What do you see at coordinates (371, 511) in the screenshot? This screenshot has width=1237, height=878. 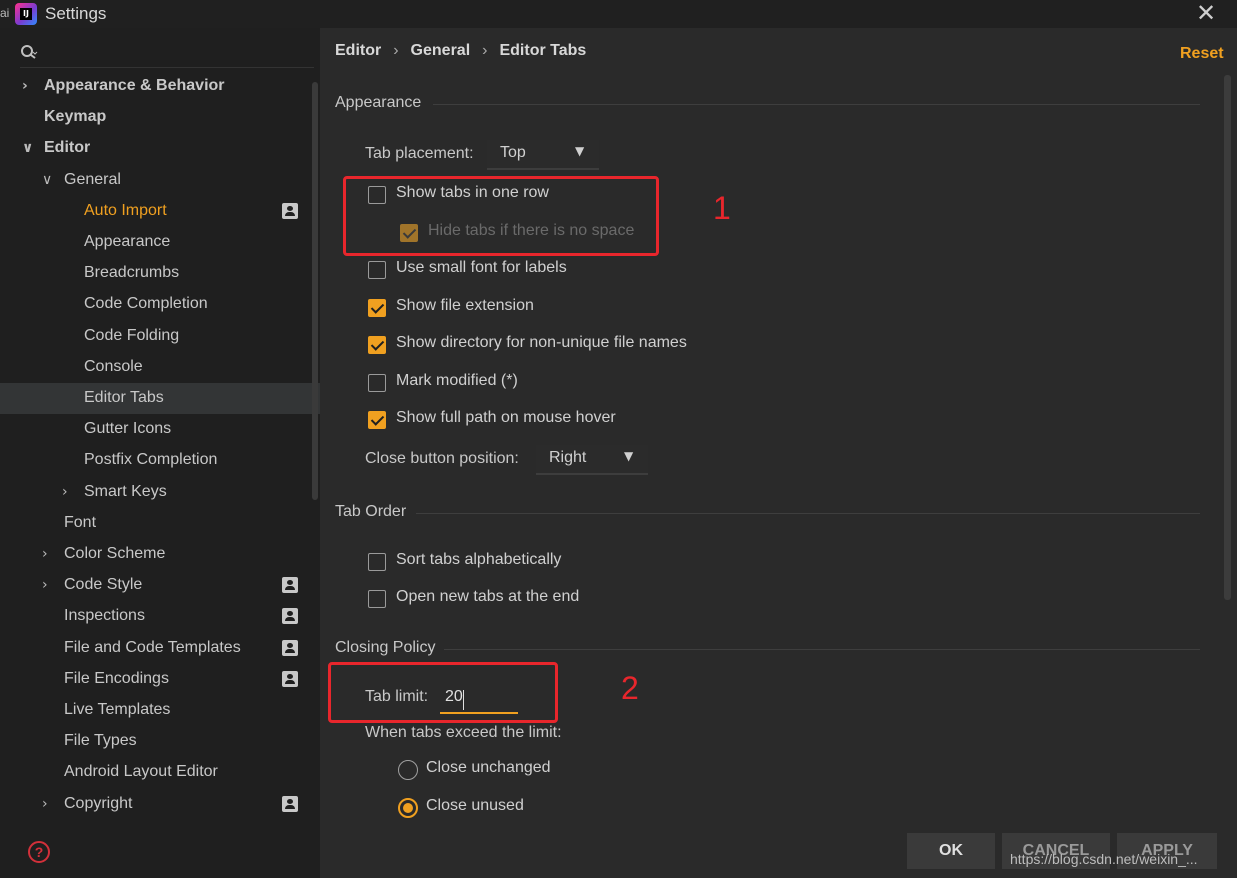 I see `section-title-tab-order: Tab Order` at bounding box center [371, 511].